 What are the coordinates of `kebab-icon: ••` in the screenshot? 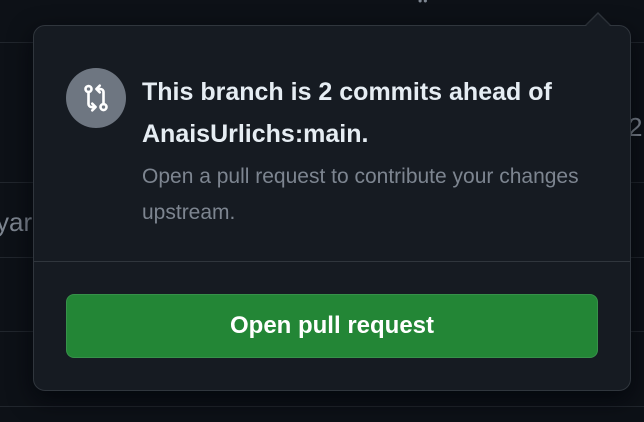 It's located at (423, 3).